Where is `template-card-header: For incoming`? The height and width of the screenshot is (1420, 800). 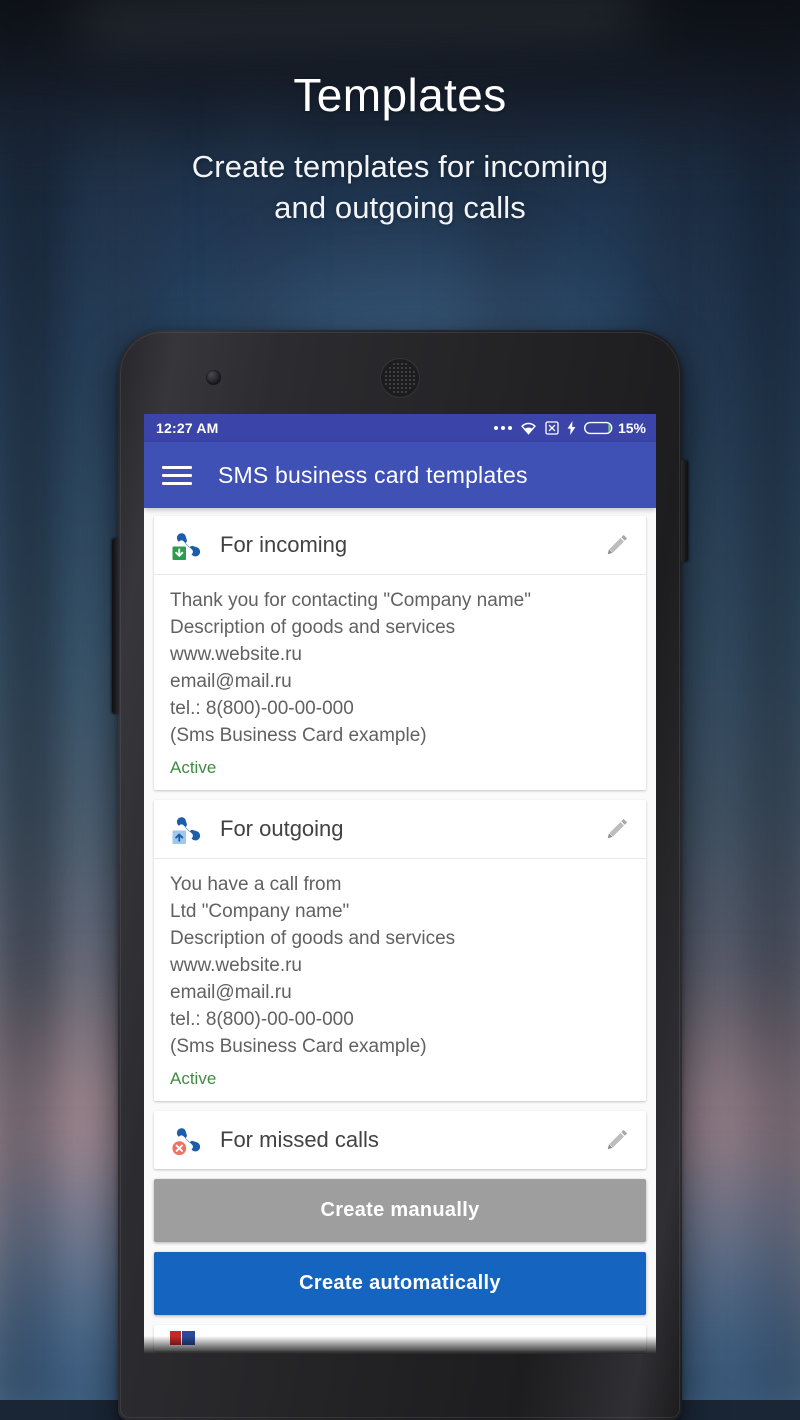
template-card-header: For incoming is located at coordinates (400, 545).